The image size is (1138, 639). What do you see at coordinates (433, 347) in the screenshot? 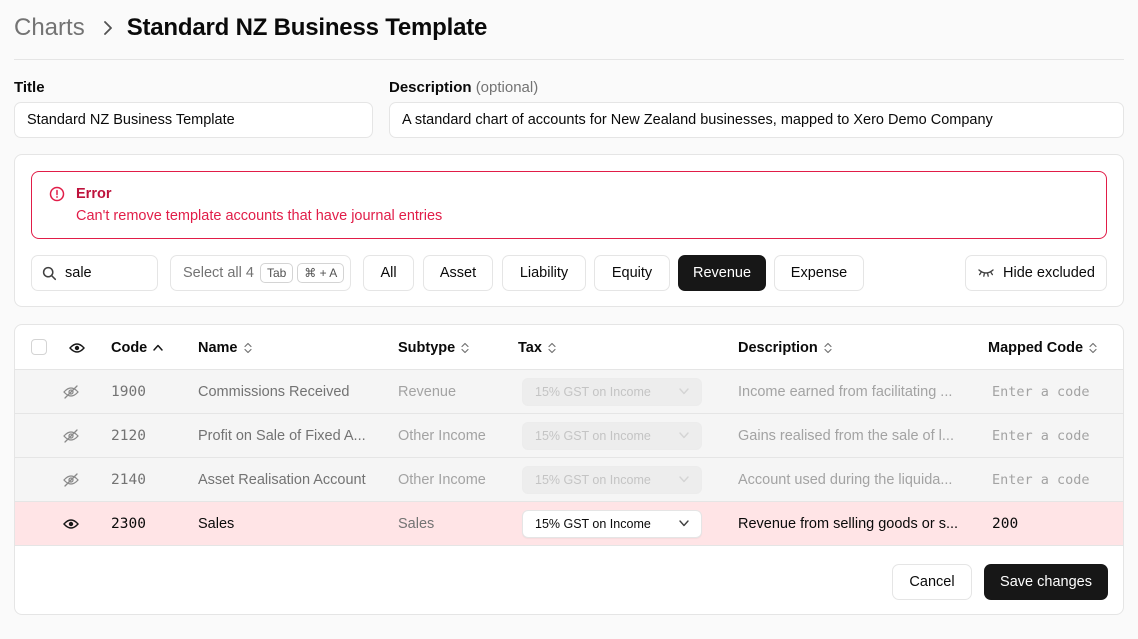
I see `column-header-subtype: Subtype` at bounding box center [433, 347].